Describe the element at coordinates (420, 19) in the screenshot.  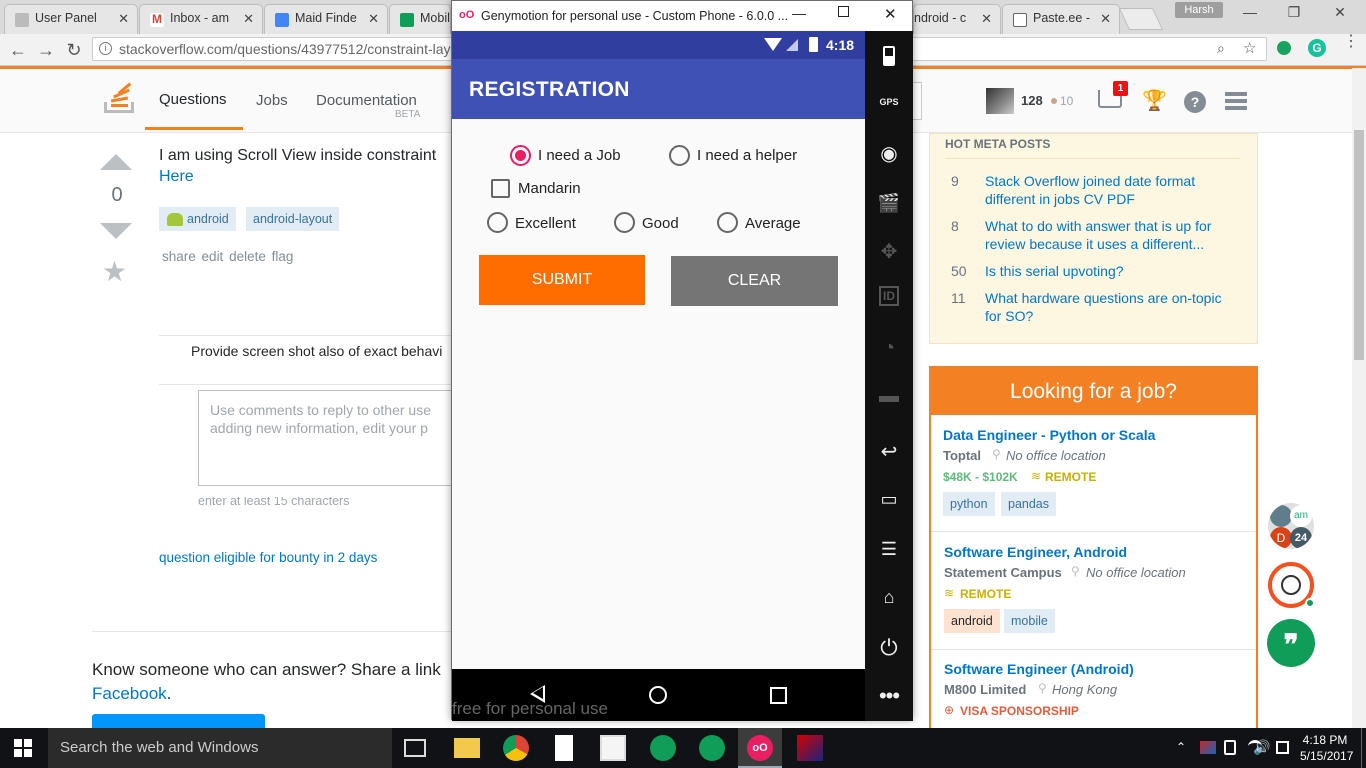
I see `tab-mobile: Mobile` at that location.